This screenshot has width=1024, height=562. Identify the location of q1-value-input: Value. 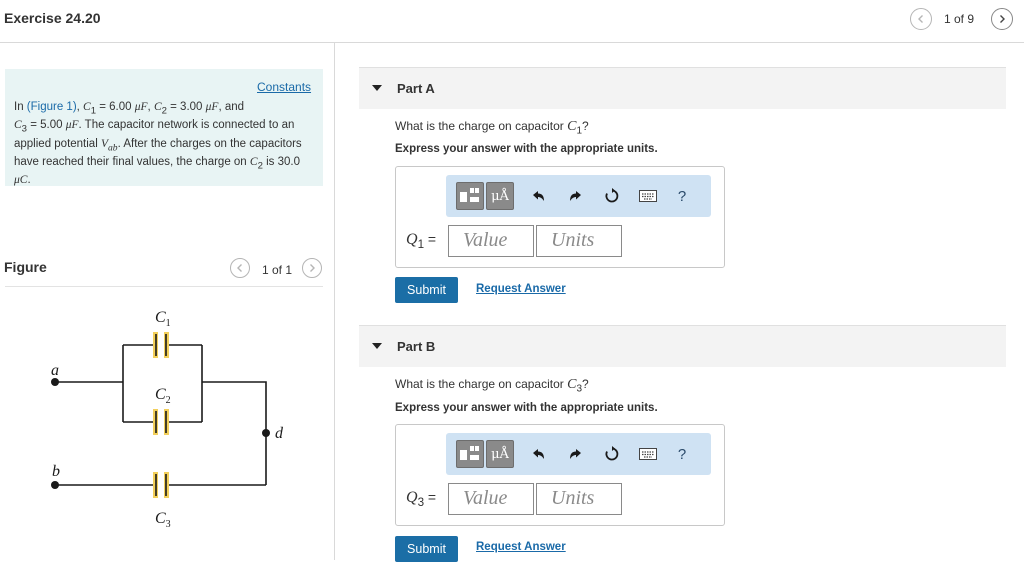
(491, 241).